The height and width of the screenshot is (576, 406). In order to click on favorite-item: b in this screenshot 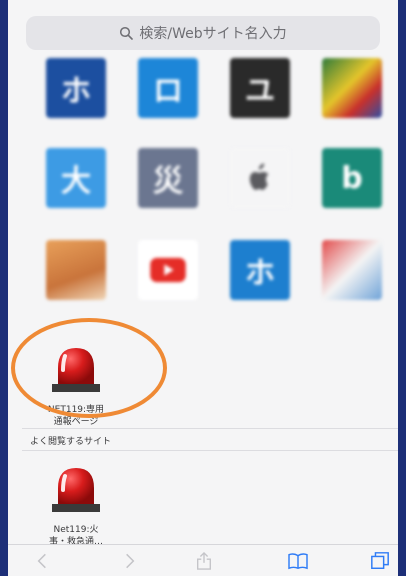, I will do `click(352, 192)`.